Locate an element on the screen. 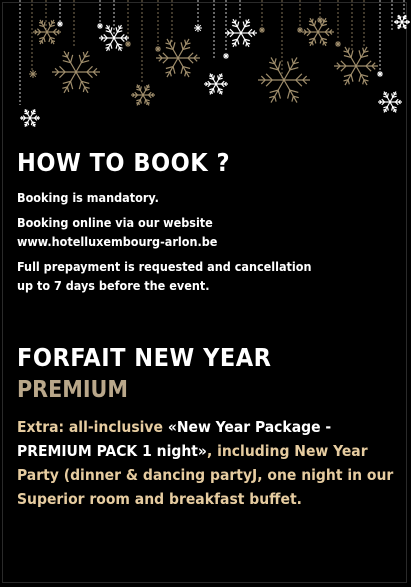 This screenshot has width=411, height=587. desc-intro: Extra: all-inclusive is located at coordinates (92, 427).